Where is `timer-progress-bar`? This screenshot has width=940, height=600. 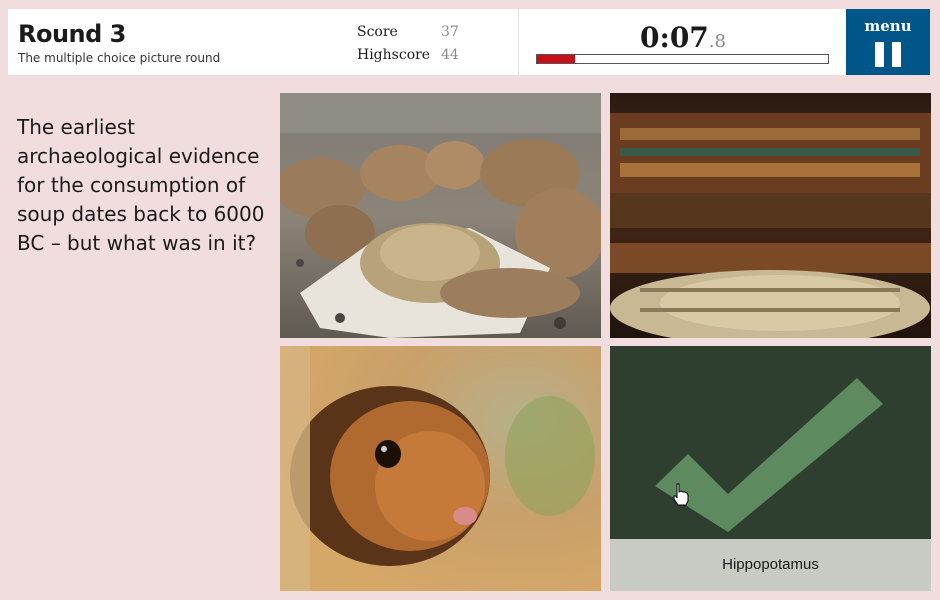
timer-progress-bar is located at coordinates (682, 59).